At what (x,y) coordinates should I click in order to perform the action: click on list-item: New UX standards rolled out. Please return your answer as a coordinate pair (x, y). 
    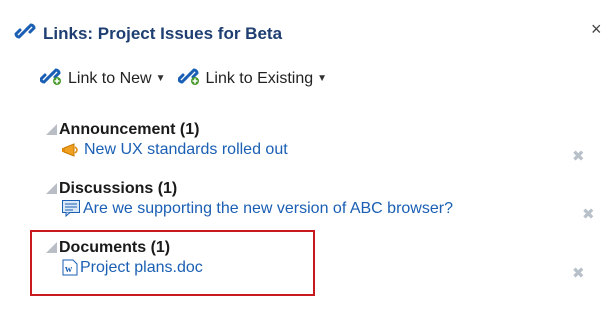
    Looking at the image, I should click on (175, 149).